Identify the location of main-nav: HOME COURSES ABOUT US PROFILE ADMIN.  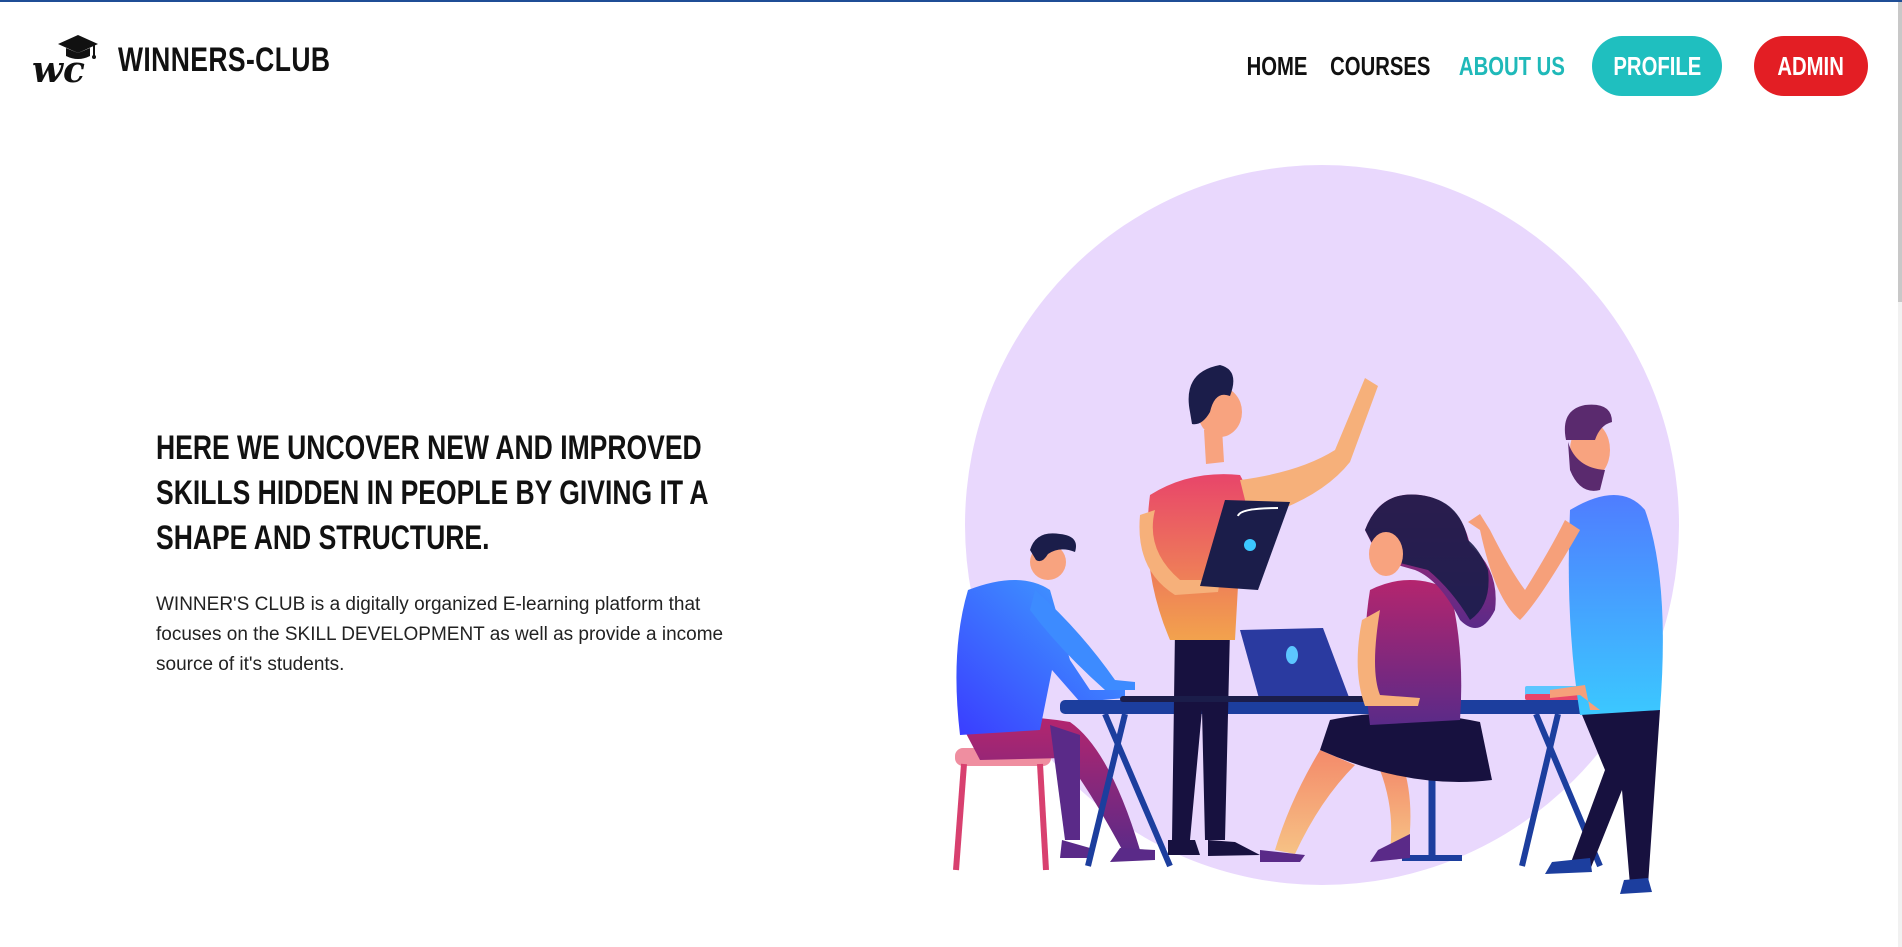
(1554, 66).